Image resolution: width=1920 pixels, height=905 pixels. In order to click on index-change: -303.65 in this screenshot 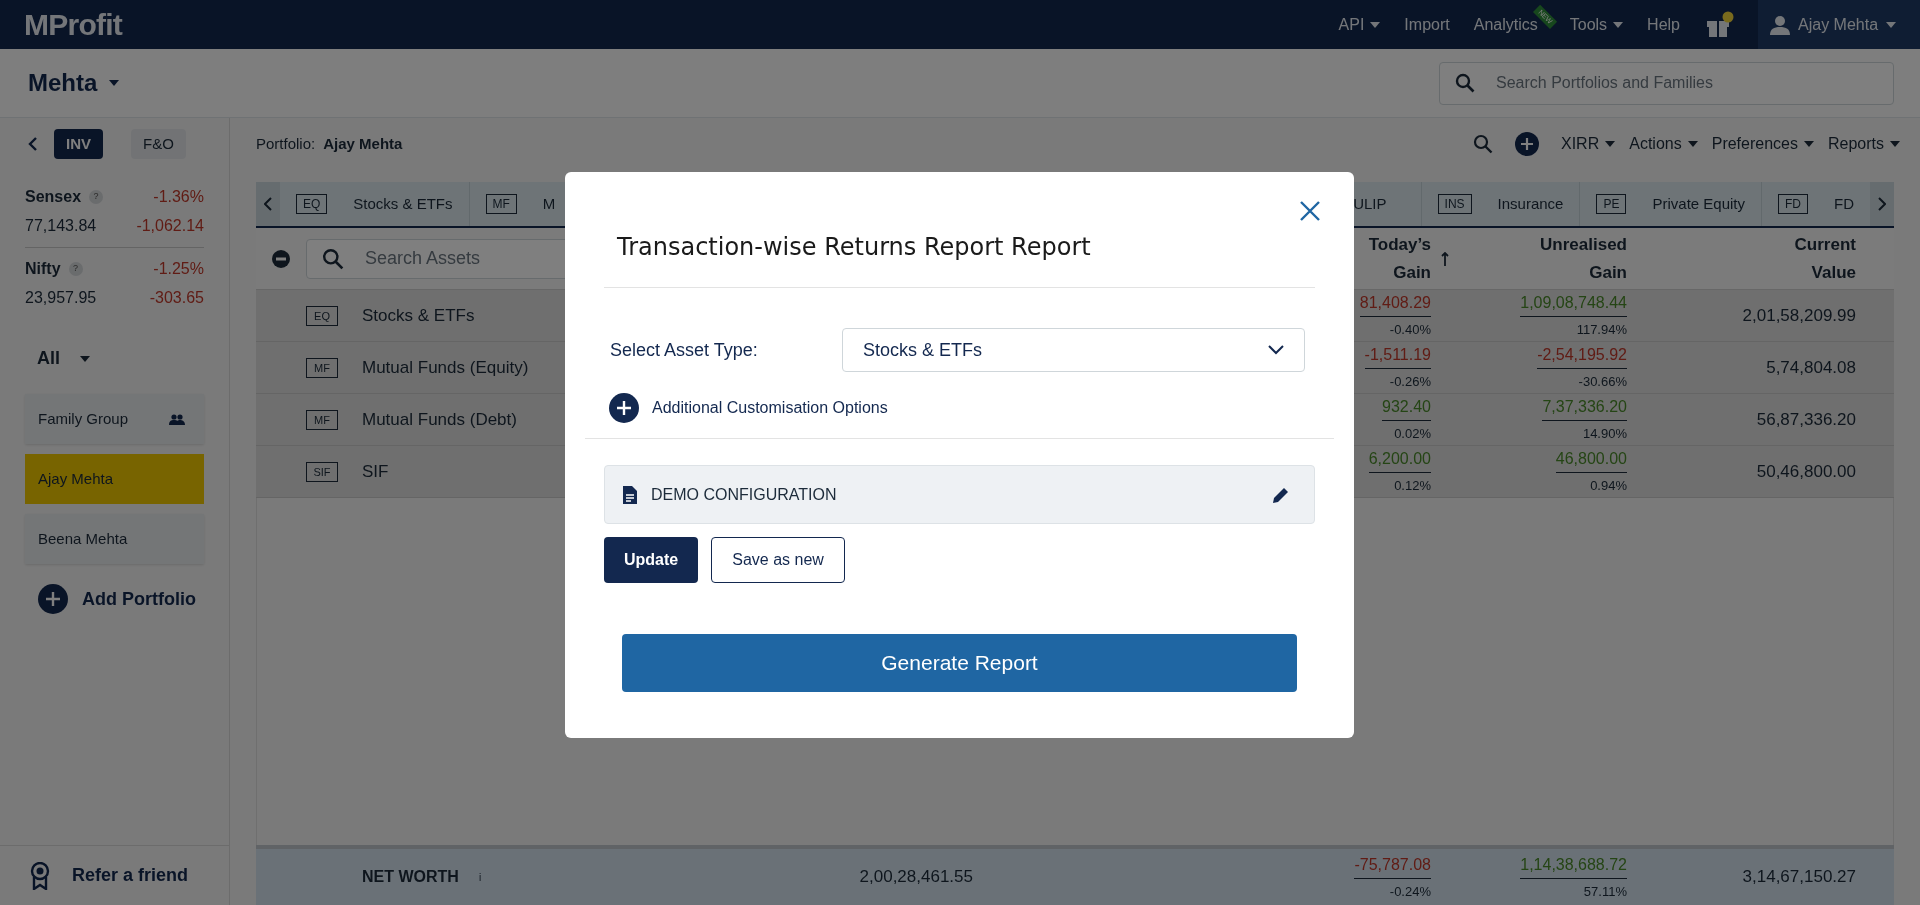, I will do `click(176, 298)`.